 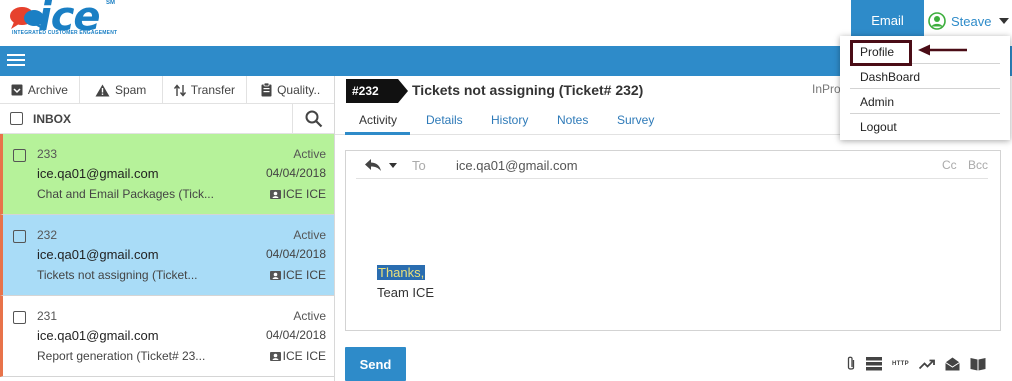 What do you see at coordinates (16, 118) in the screenshot?
I see `select-all-checkbox` at bounding box center [16, 118].